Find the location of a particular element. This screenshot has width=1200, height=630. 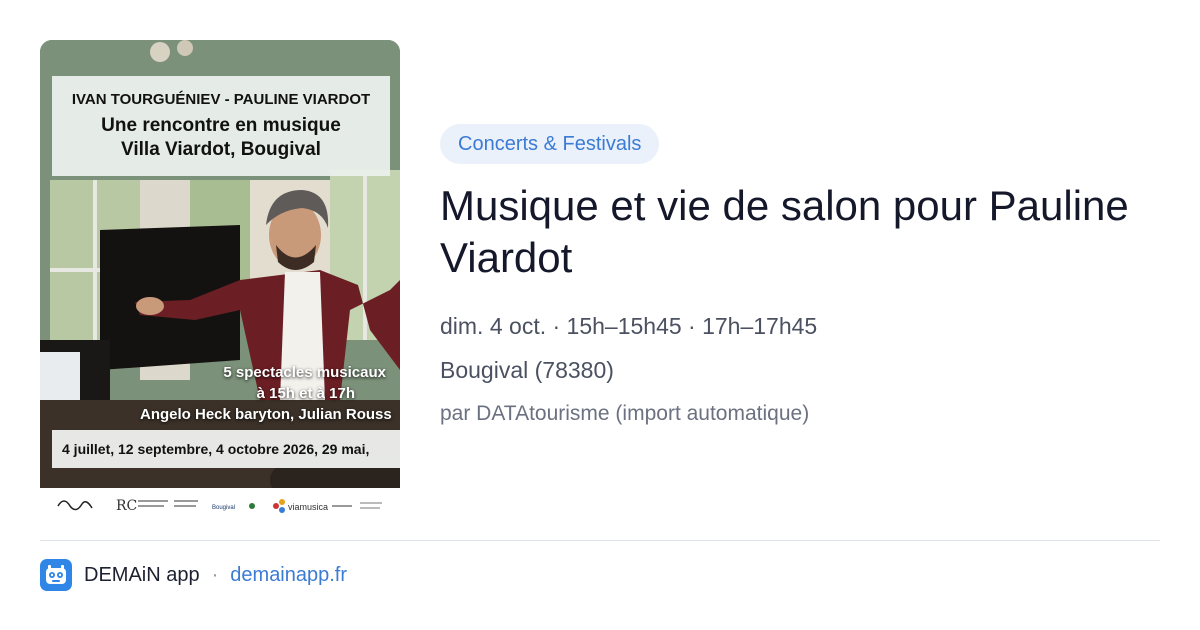

partner-logo-rc: RC is located at coordinates (126, 506).